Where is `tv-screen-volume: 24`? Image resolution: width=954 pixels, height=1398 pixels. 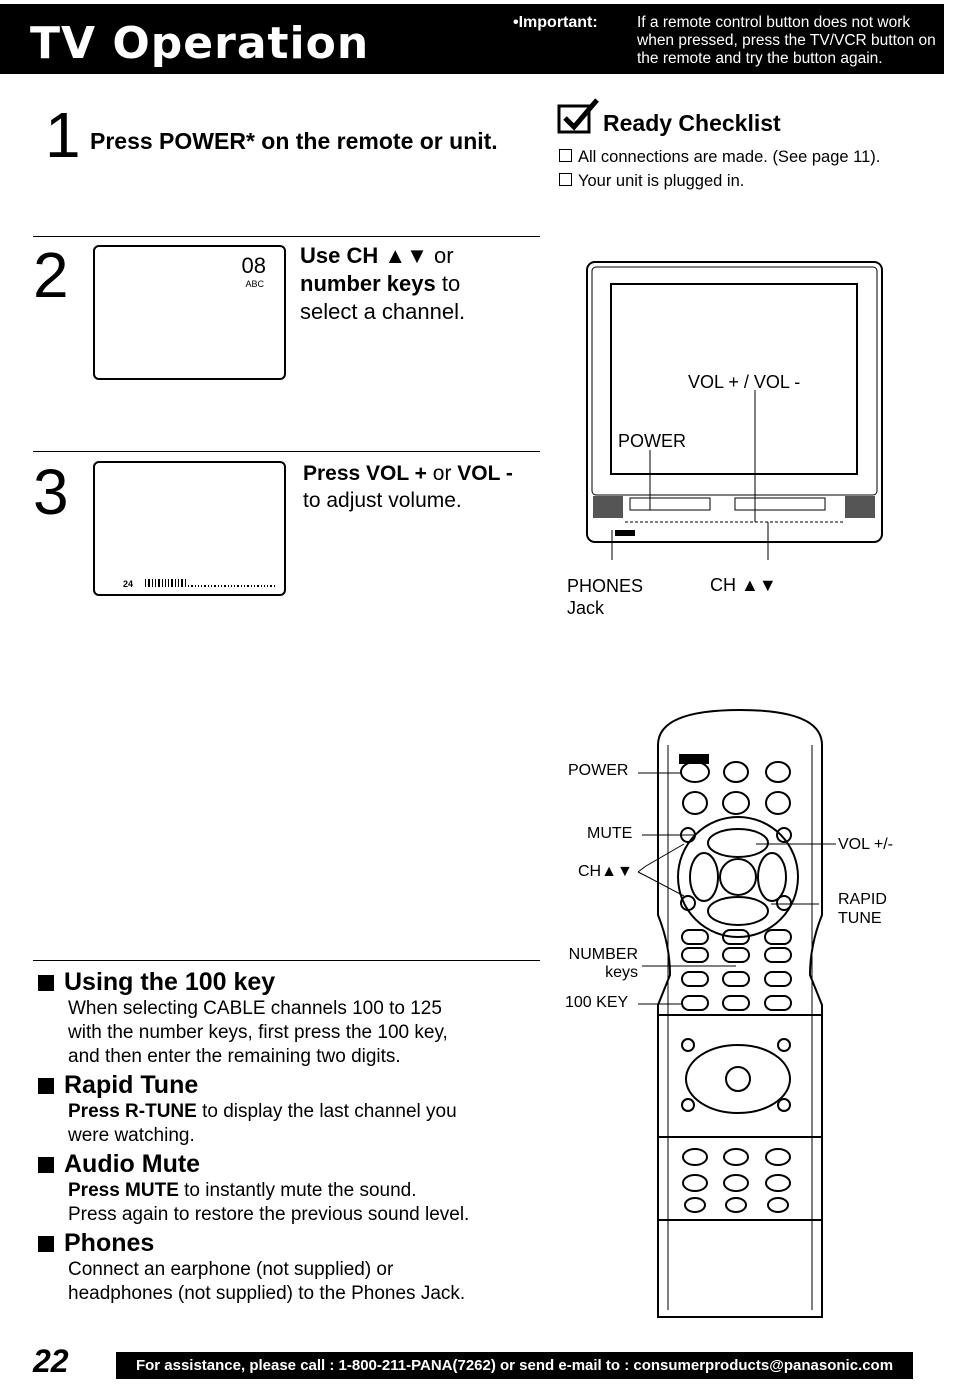 tv-screen-volume: 24 is located at coordinates (189, 528).